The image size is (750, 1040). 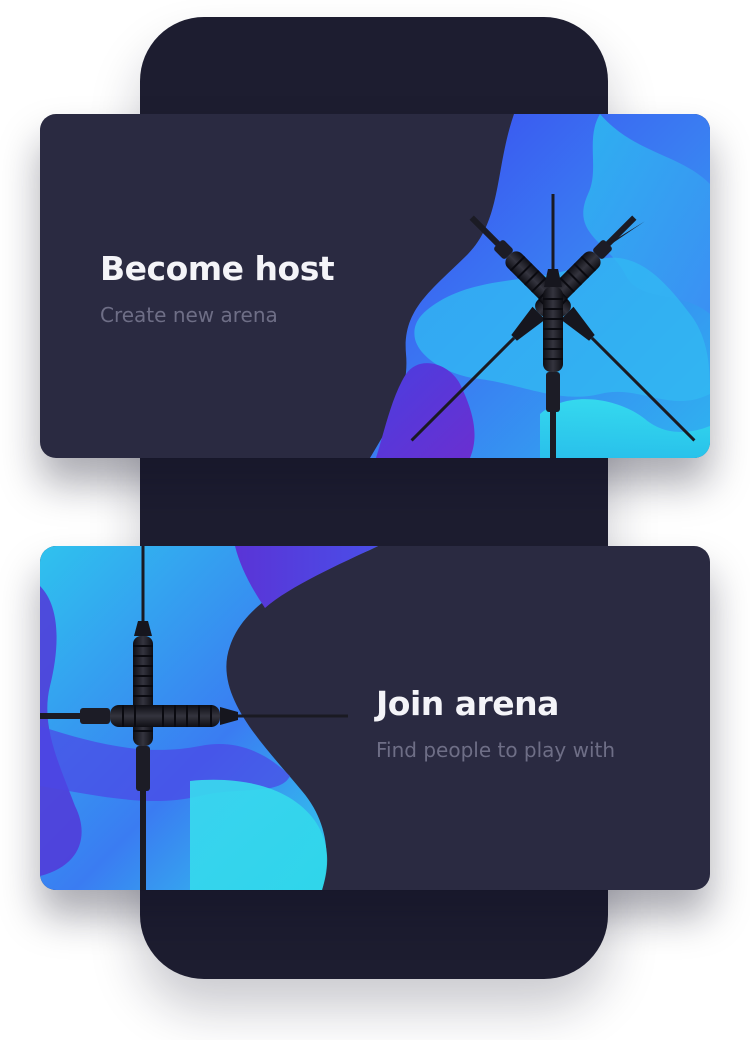 I want to click on join-blob-cyan, so click(x=259, y=834).